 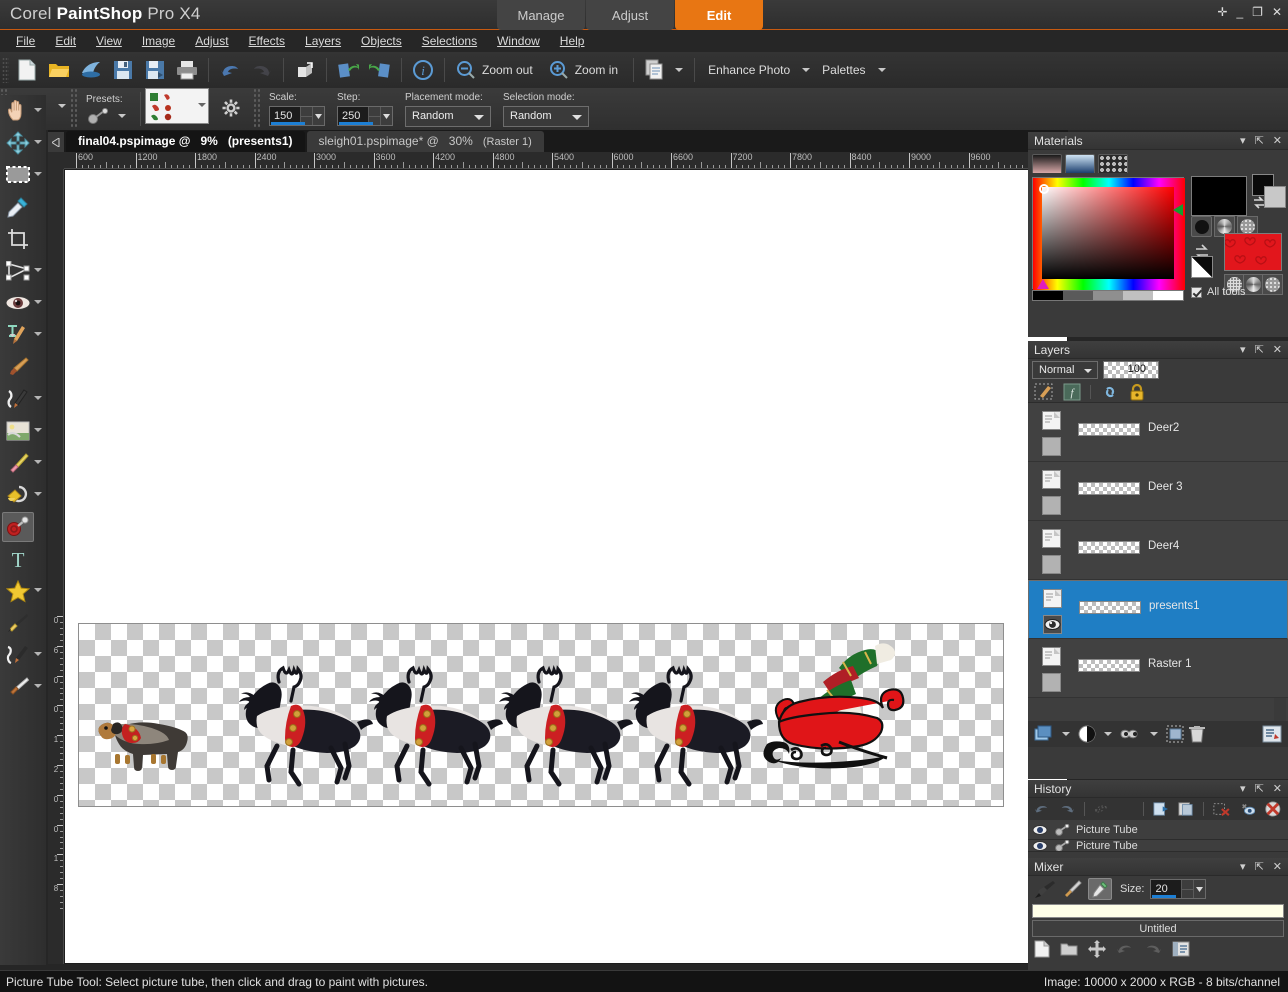 I want to click on layer-mask-icon, so click(x=1044, y=392).